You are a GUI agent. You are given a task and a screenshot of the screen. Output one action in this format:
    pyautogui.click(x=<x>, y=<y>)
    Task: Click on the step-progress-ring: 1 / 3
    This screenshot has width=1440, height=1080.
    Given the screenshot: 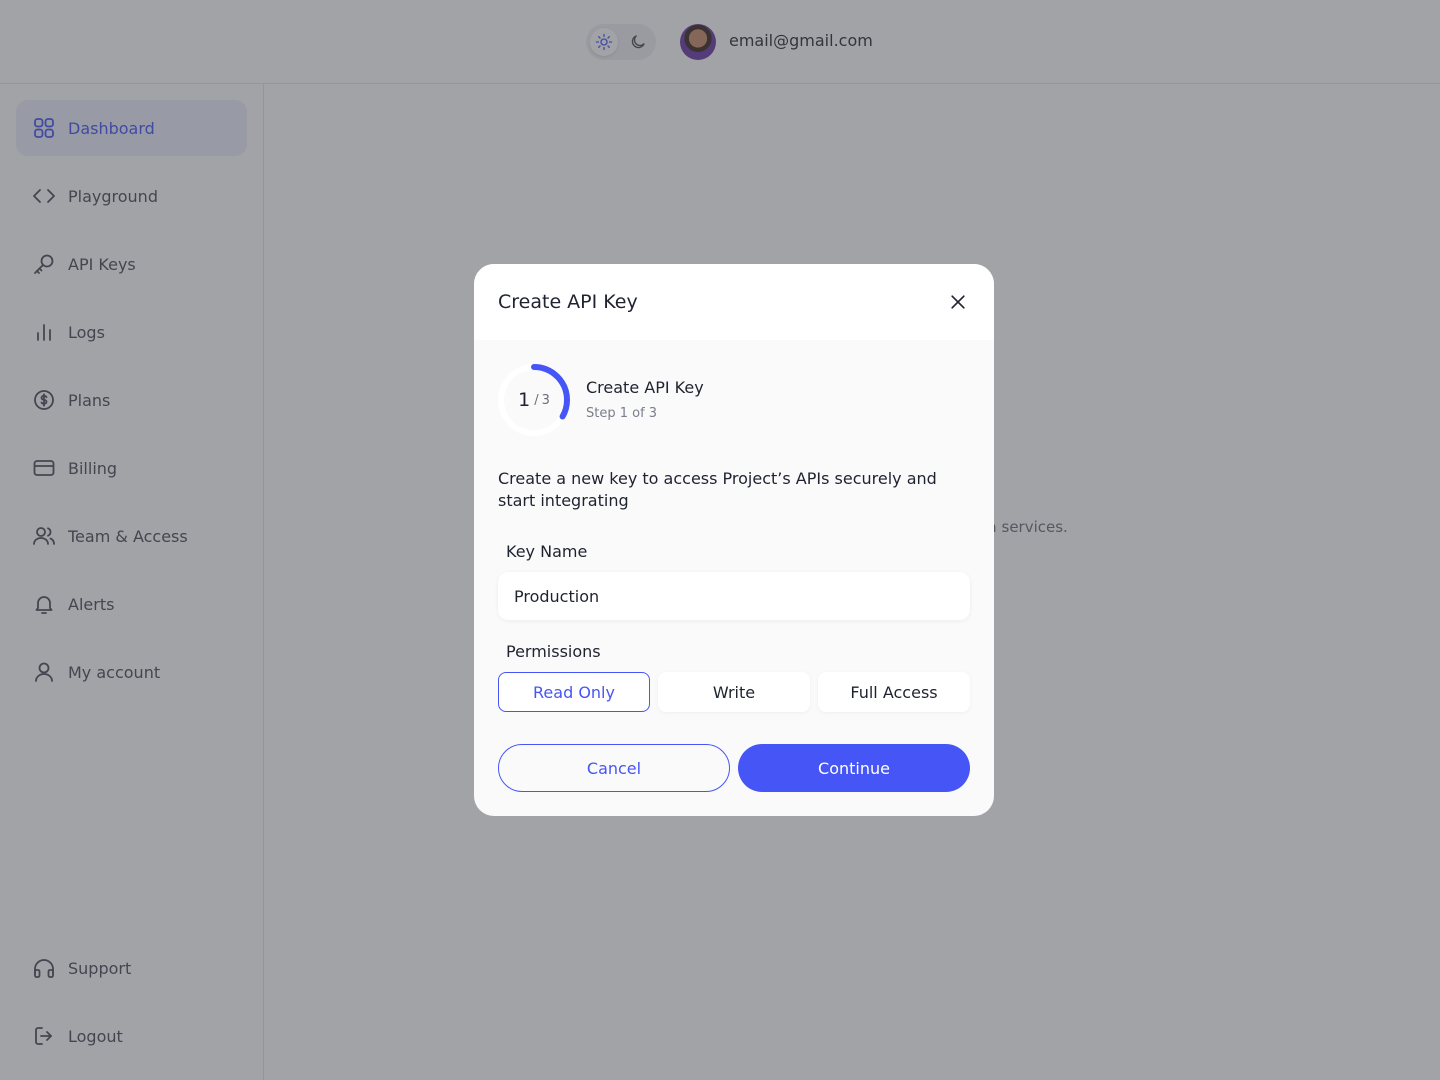 What is the action you would take?
    pyautogui.click(x=534, y=400)
    